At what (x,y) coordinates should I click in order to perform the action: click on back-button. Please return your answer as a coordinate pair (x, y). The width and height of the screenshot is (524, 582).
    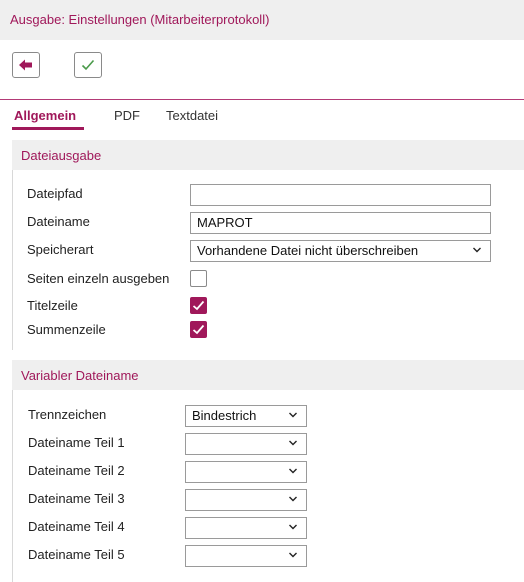
    Looking at the image, I should click on (26, 65).